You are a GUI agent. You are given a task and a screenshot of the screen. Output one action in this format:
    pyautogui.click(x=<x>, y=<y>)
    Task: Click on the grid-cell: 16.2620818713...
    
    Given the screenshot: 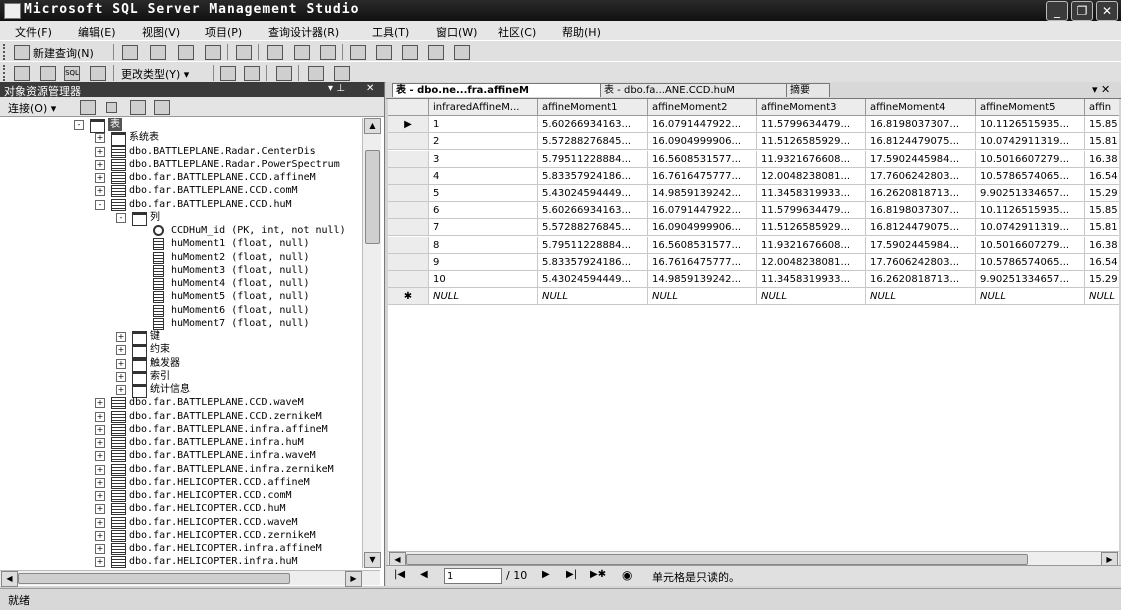 What is the action you would take?
    pyautogui.click(x=921, y=279)
    